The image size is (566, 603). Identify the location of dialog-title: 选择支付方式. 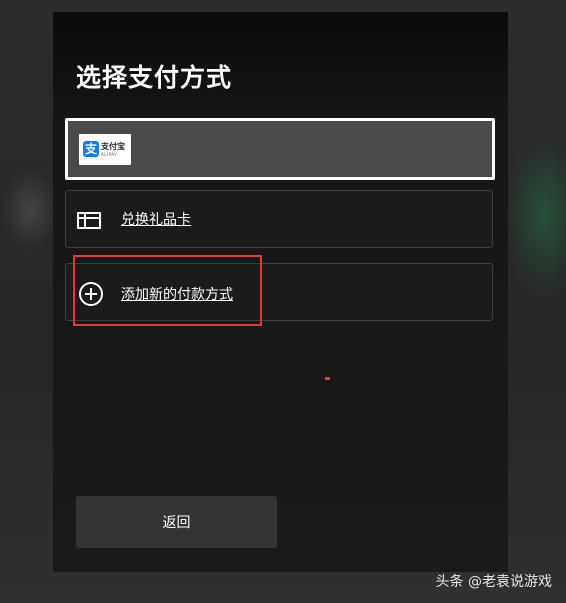
(154, 77).